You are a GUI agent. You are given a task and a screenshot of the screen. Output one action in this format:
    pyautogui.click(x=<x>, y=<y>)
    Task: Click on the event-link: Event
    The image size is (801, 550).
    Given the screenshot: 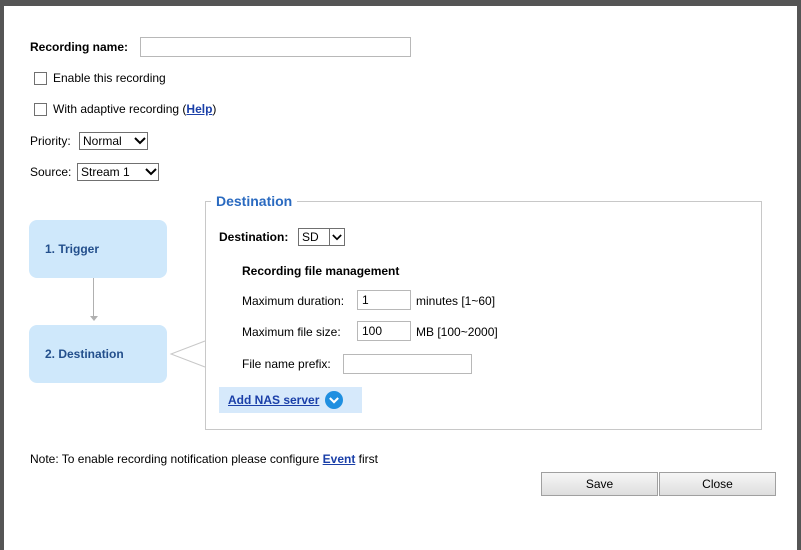 What is the action you would take?
    pyautogui.click(x=339, y=459)
    